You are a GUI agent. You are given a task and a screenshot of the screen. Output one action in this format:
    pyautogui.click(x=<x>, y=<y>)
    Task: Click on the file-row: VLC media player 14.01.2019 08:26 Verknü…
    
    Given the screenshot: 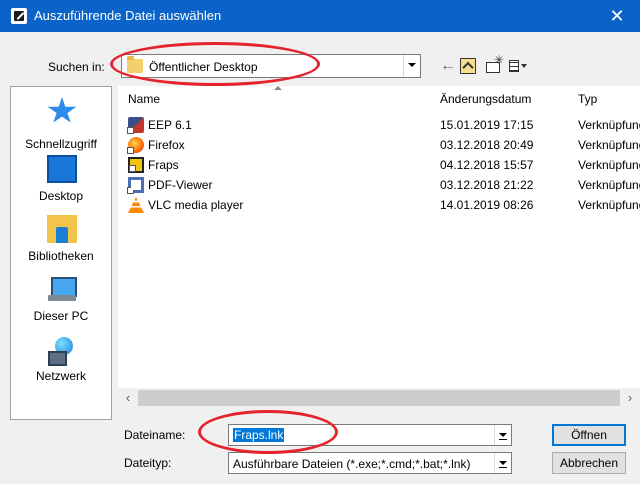 What is the action you would take?
    pyautogui.click(x=379, y=205)
    